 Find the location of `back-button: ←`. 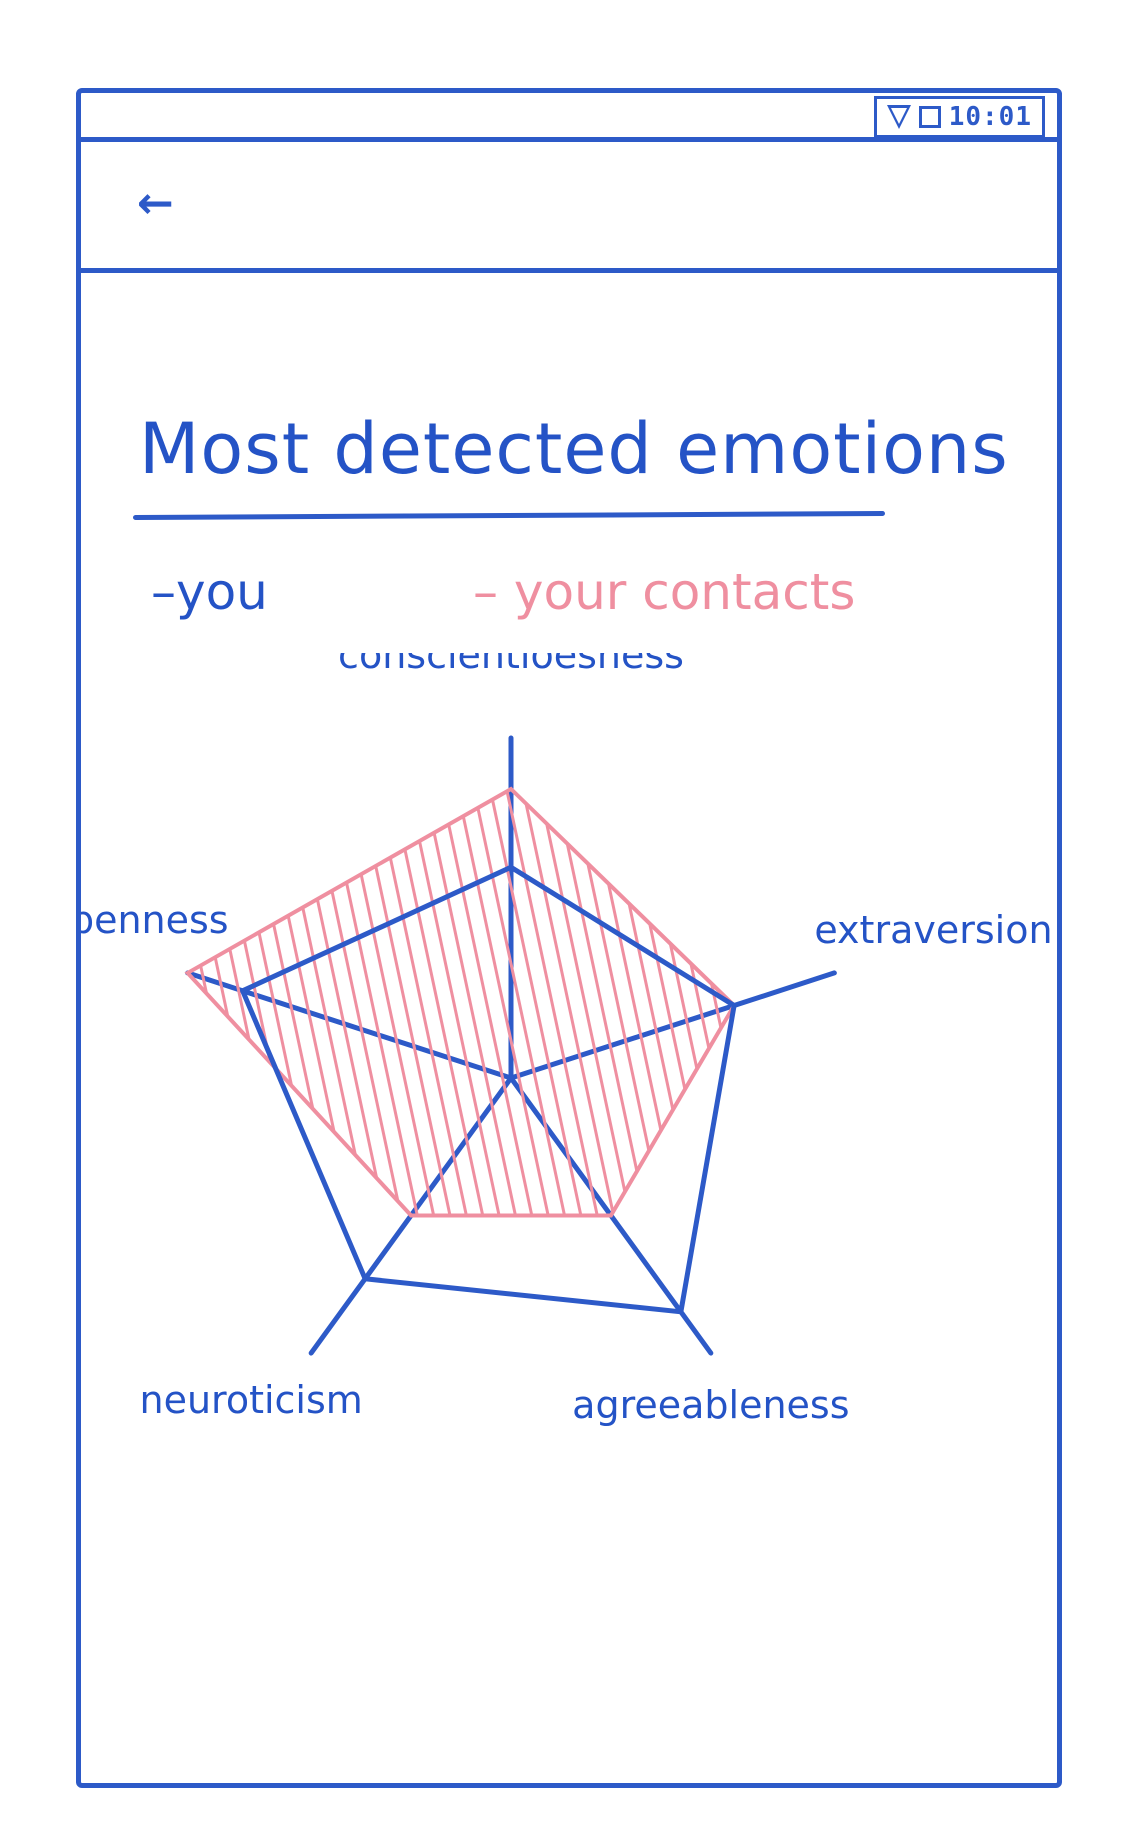

back-button: ← is located at coordinates (165, 204).